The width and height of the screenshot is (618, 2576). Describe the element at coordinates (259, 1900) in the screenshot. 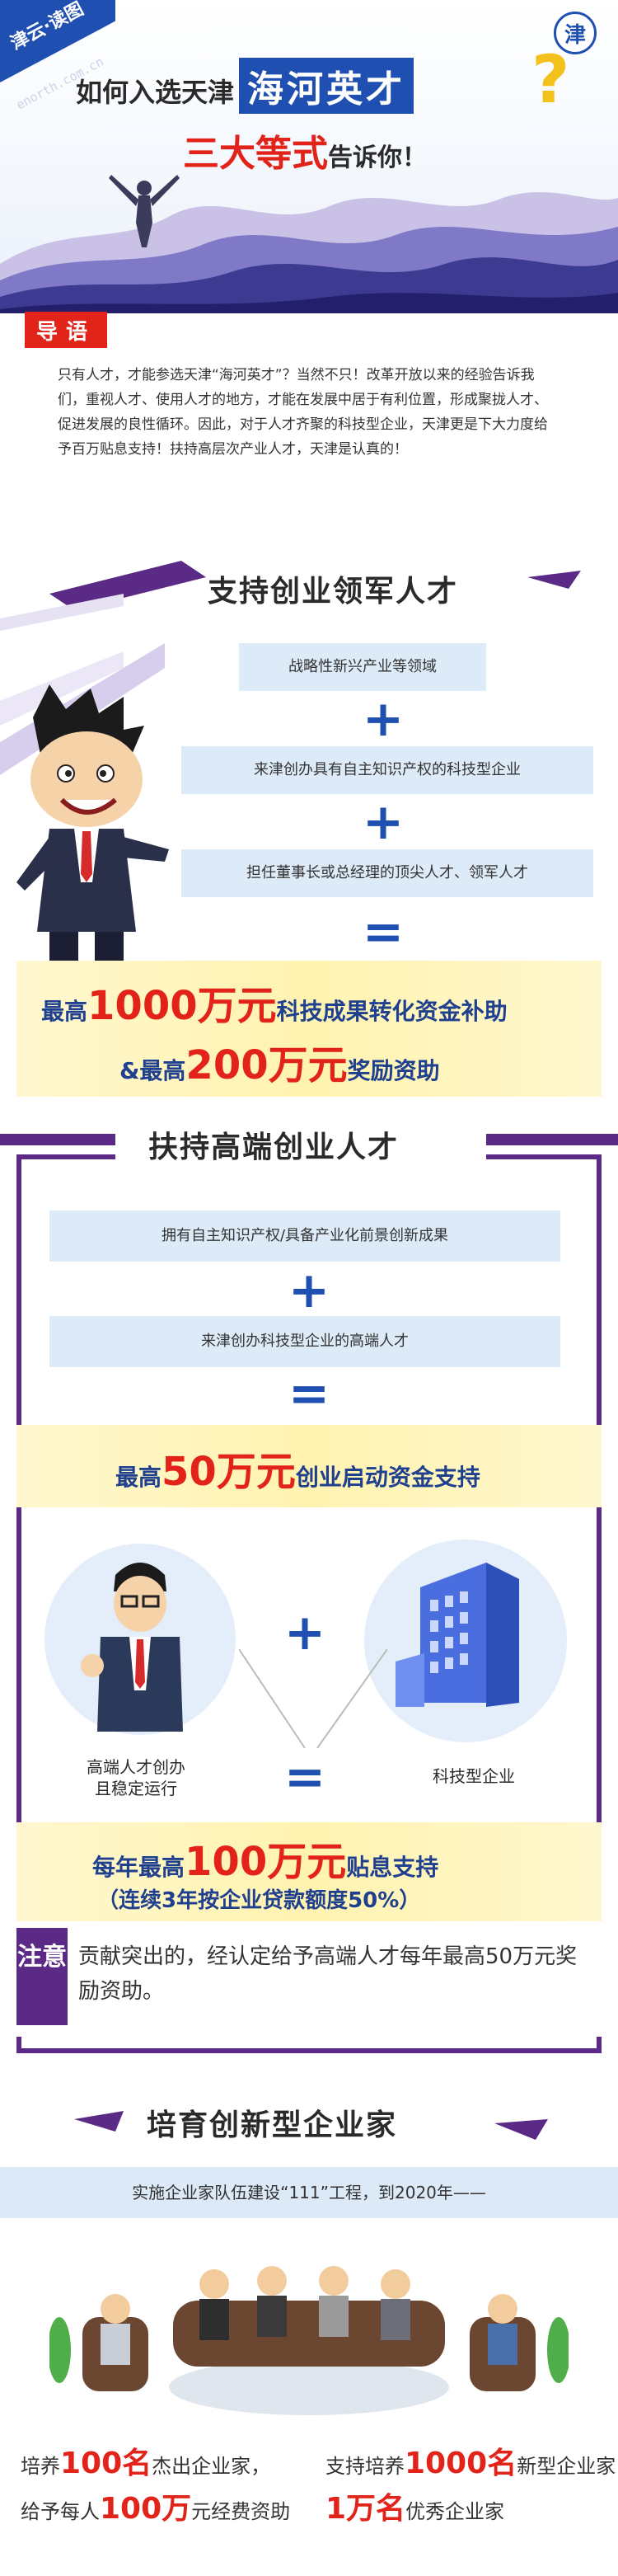

I see `section2-result-note: （连续3年按企业贷款额度50%）` at that location.